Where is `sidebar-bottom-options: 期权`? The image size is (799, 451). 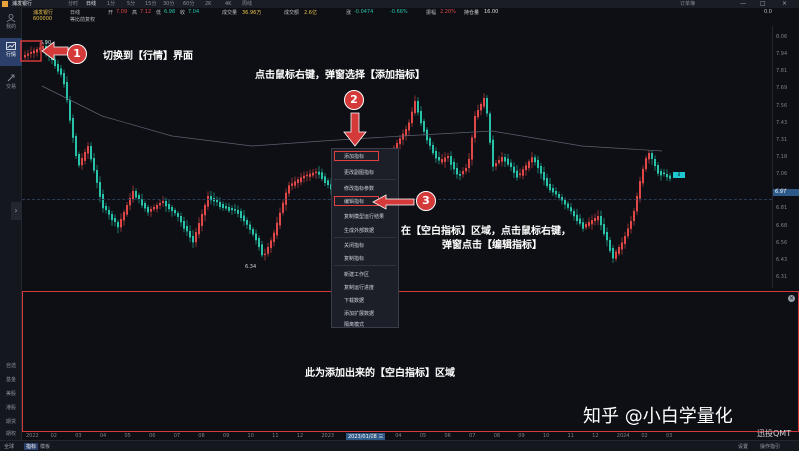
sidebar-bottom-options: 期权 is located at coordinates (11, 434).